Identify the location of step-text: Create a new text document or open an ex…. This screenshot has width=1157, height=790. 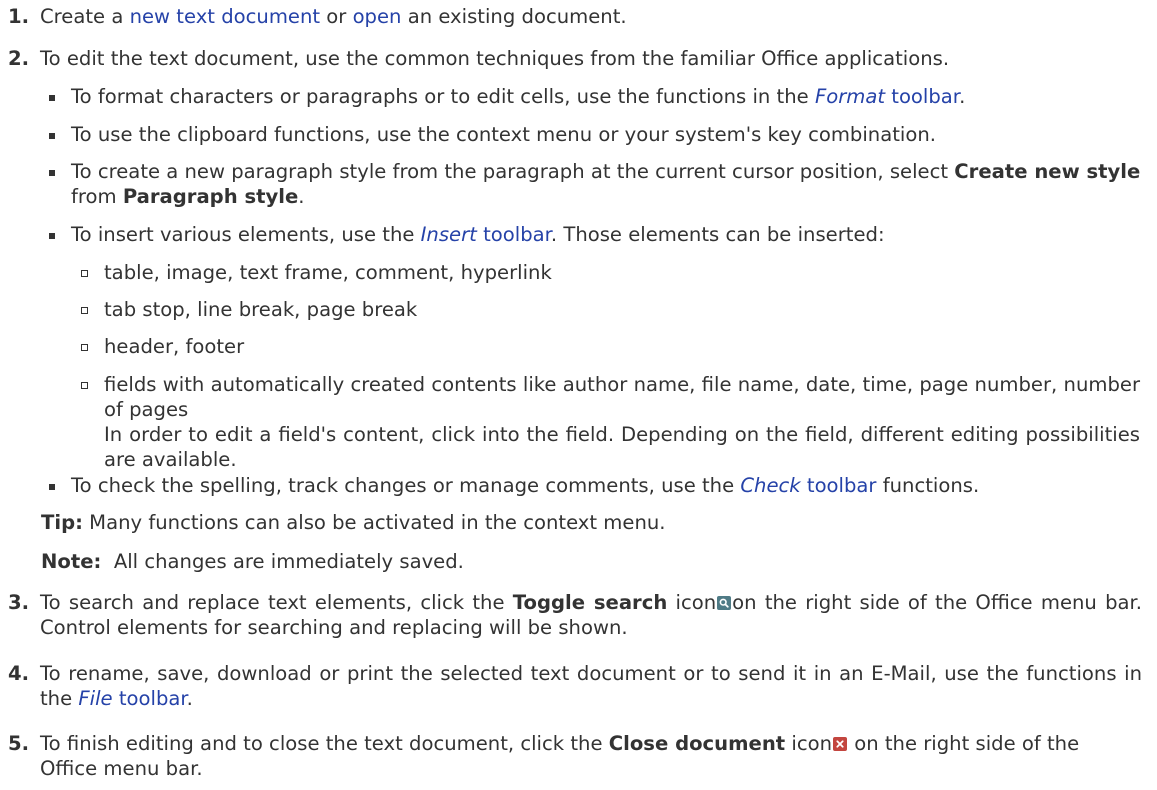
(333, 16).